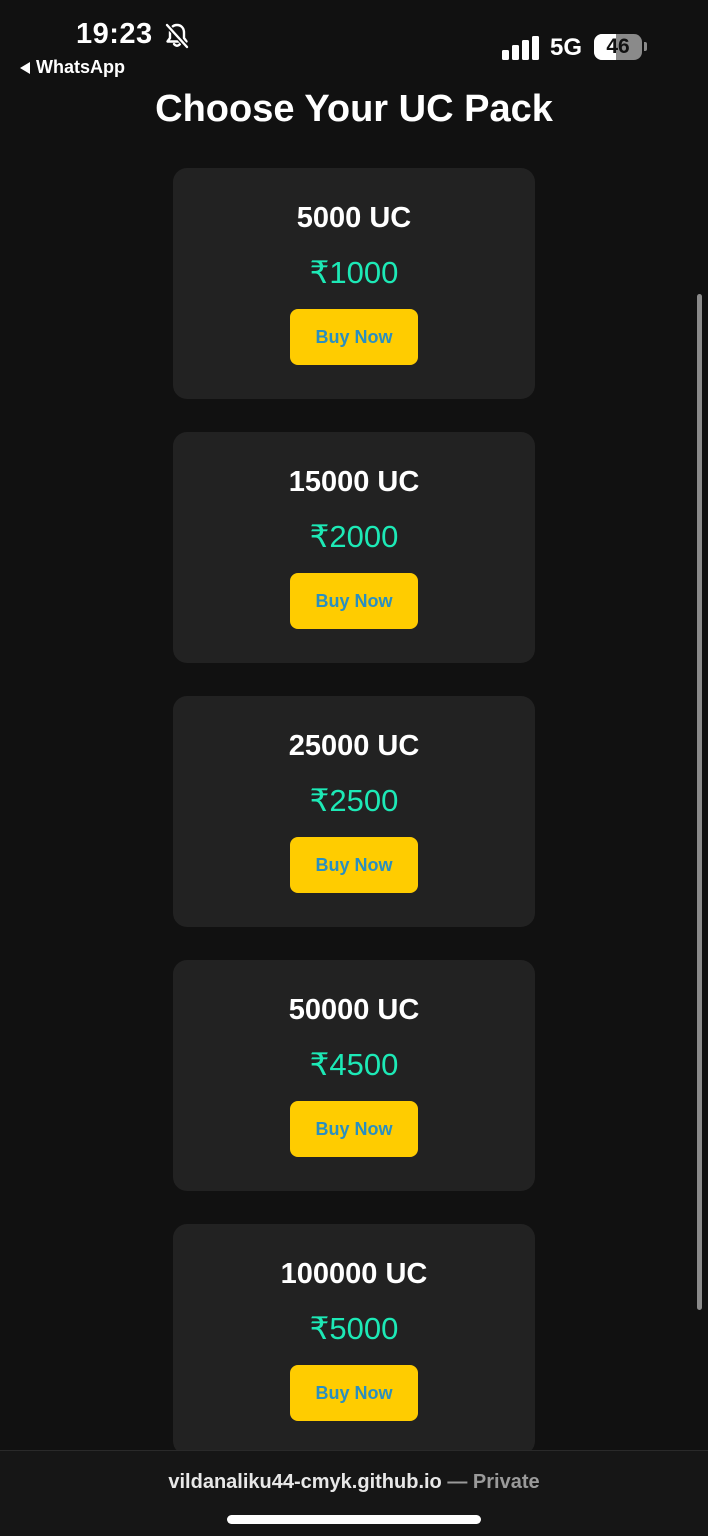  Describe the element at coordinates (80, 67) in the screenshot. I see `back-app-label: WhatsApp` at that location.